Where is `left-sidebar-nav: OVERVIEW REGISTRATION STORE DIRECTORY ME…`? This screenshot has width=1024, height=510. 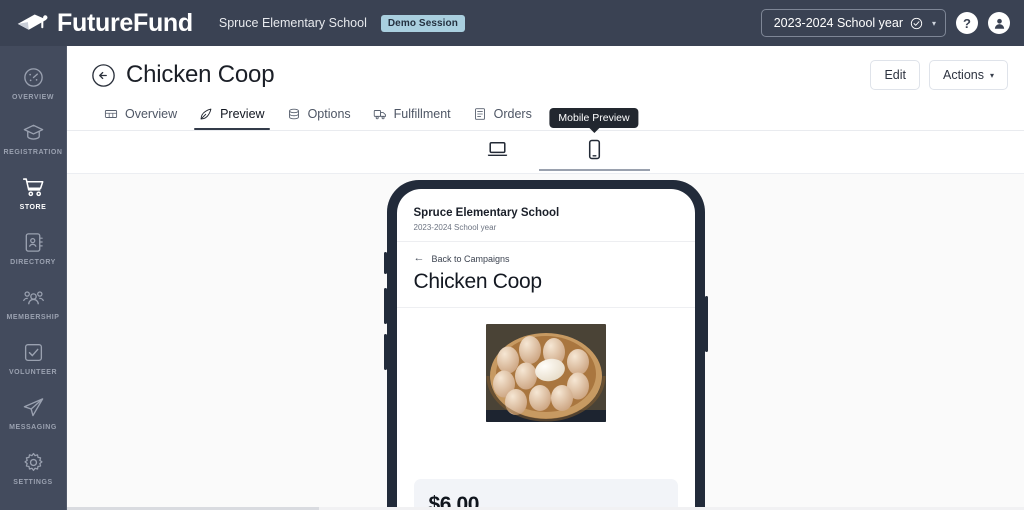
left-sidebar-nav: OVERVIEW REGISTRATION STORE DIRECTORY ME… is located at coordinates (33, 278).